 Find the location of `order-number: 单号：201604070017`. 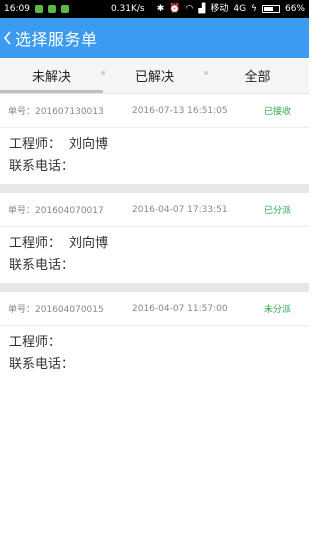

order-number: 单号：201604070017 is located at coordinates (56, 211).